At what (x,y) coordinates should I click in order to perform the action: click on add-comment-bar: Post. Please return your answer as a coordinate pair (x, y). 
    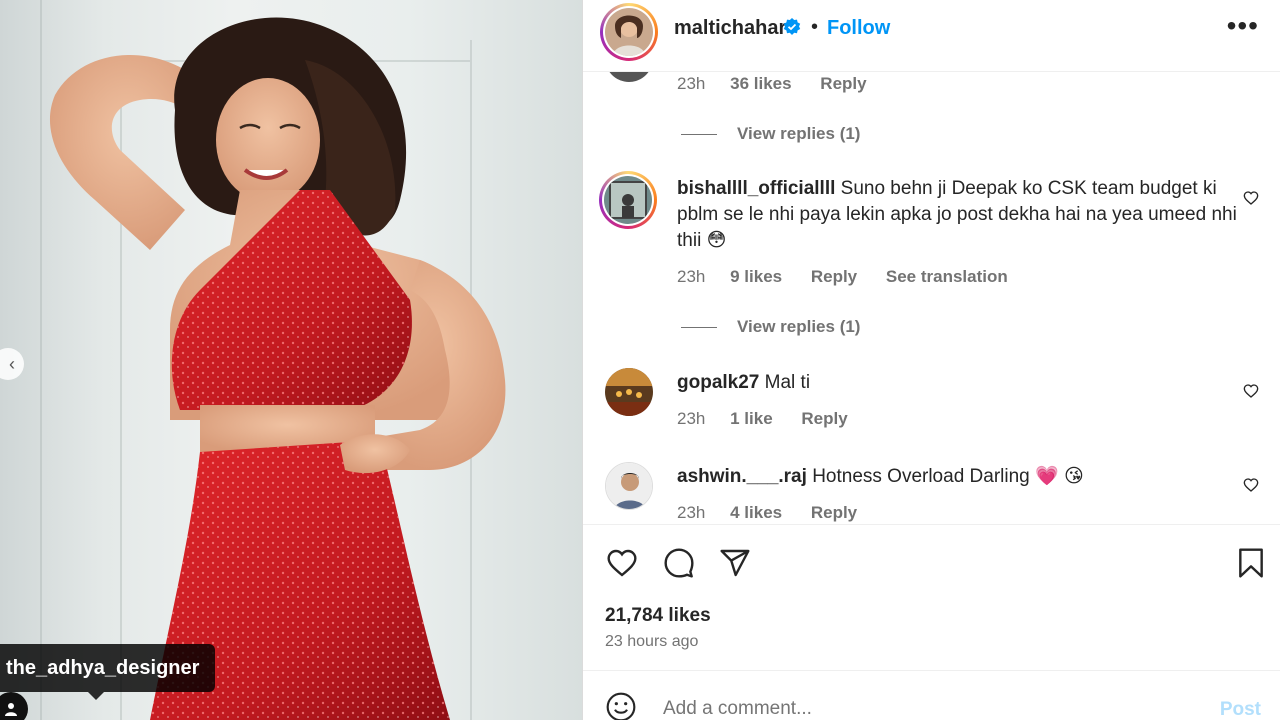
    Looking at the image, I should click on (931, 695).